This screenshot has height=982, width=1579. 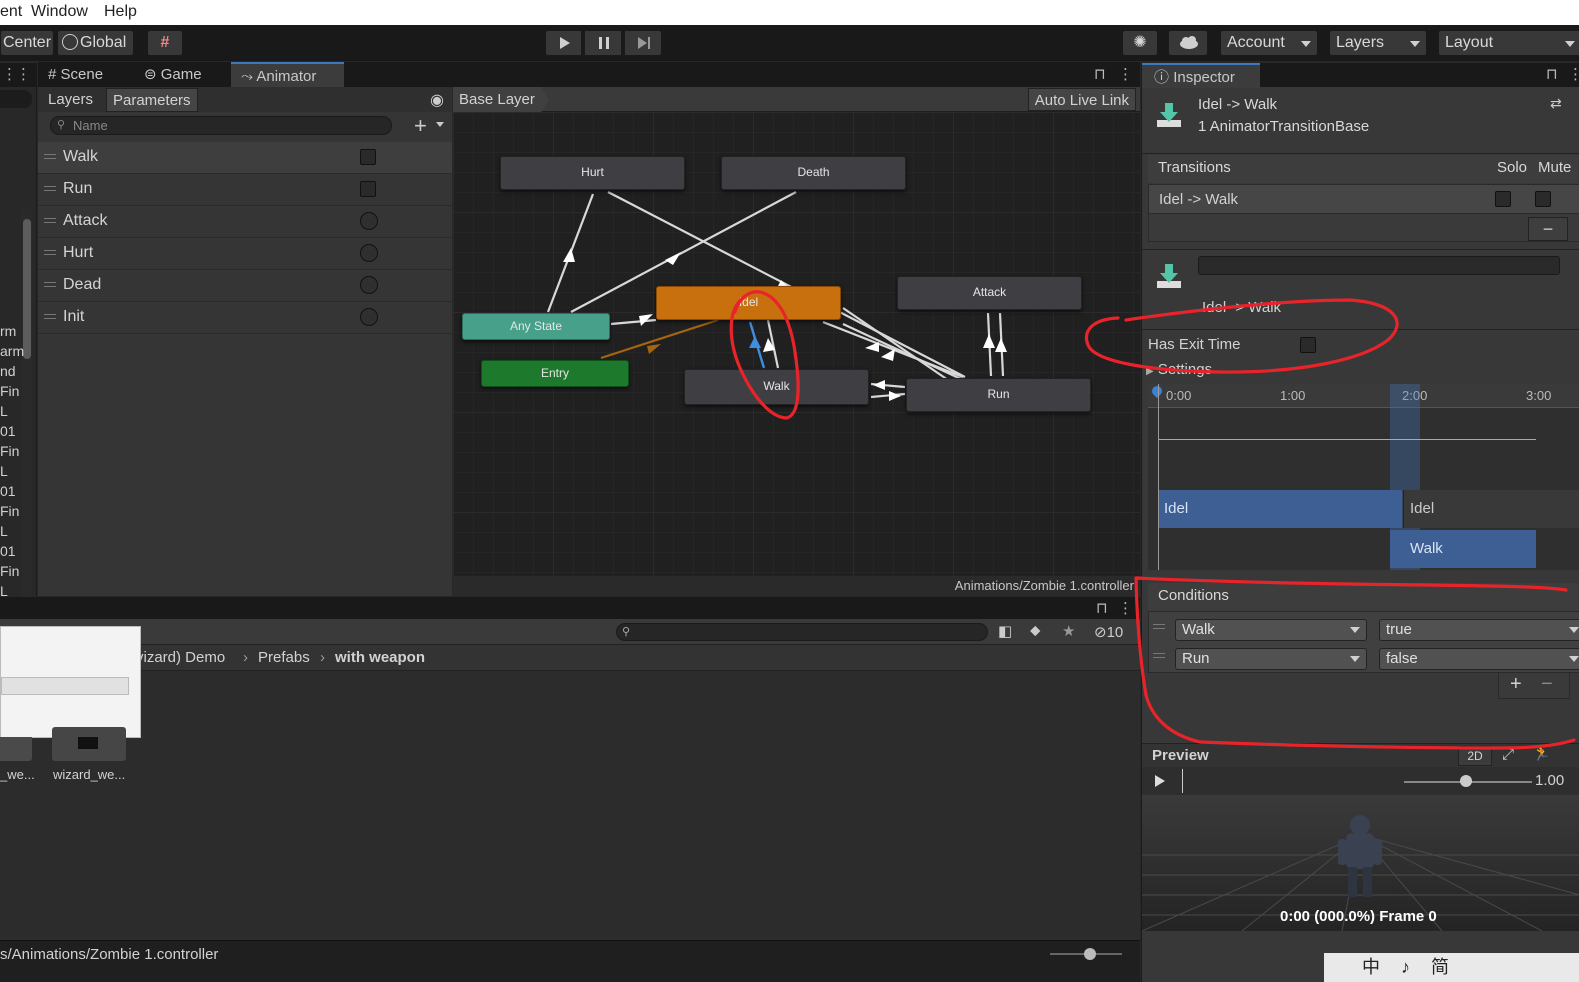 What do you see at coordinates (27, 43) in the screenshot?
I see `pivot-center-button: Center` at bounding box center [27, 43].